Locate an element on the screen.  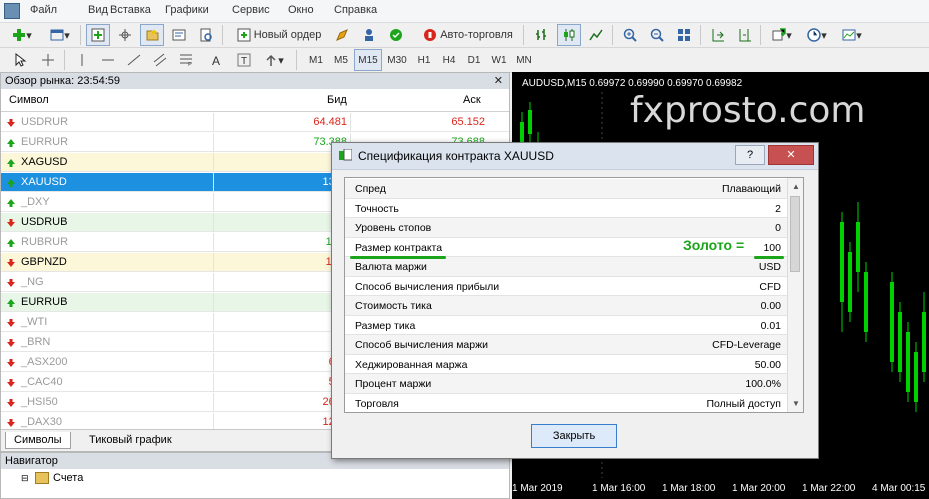
cursor-icon is located at coordinates (20, 60).